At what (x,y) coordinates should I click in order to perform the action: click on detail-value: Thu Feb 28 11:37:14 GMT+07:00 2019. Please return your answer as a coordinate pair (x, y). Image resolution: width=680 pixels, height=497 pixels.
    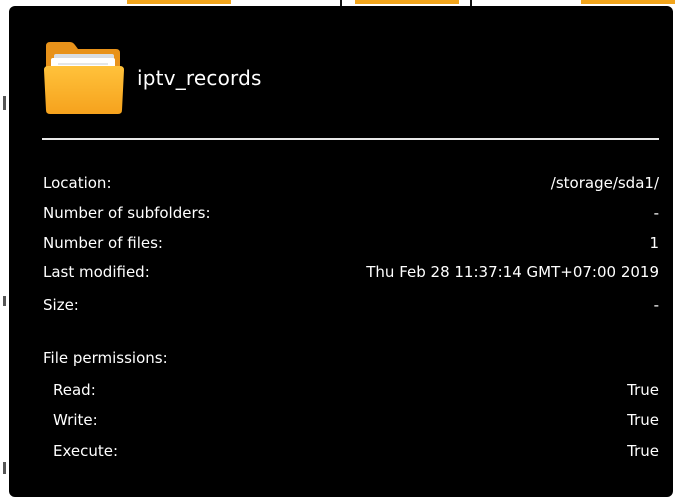
    Looking at the image, I should click on (512, 272).